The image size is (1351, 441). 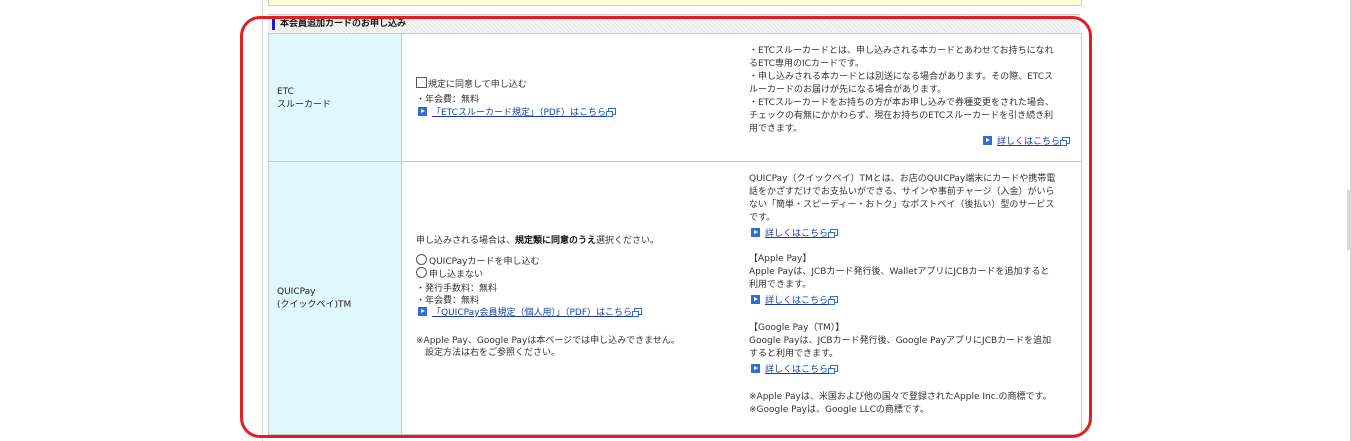 I want to click on quicpay-label-line1: QUICPay, so click(x=296, y=292).